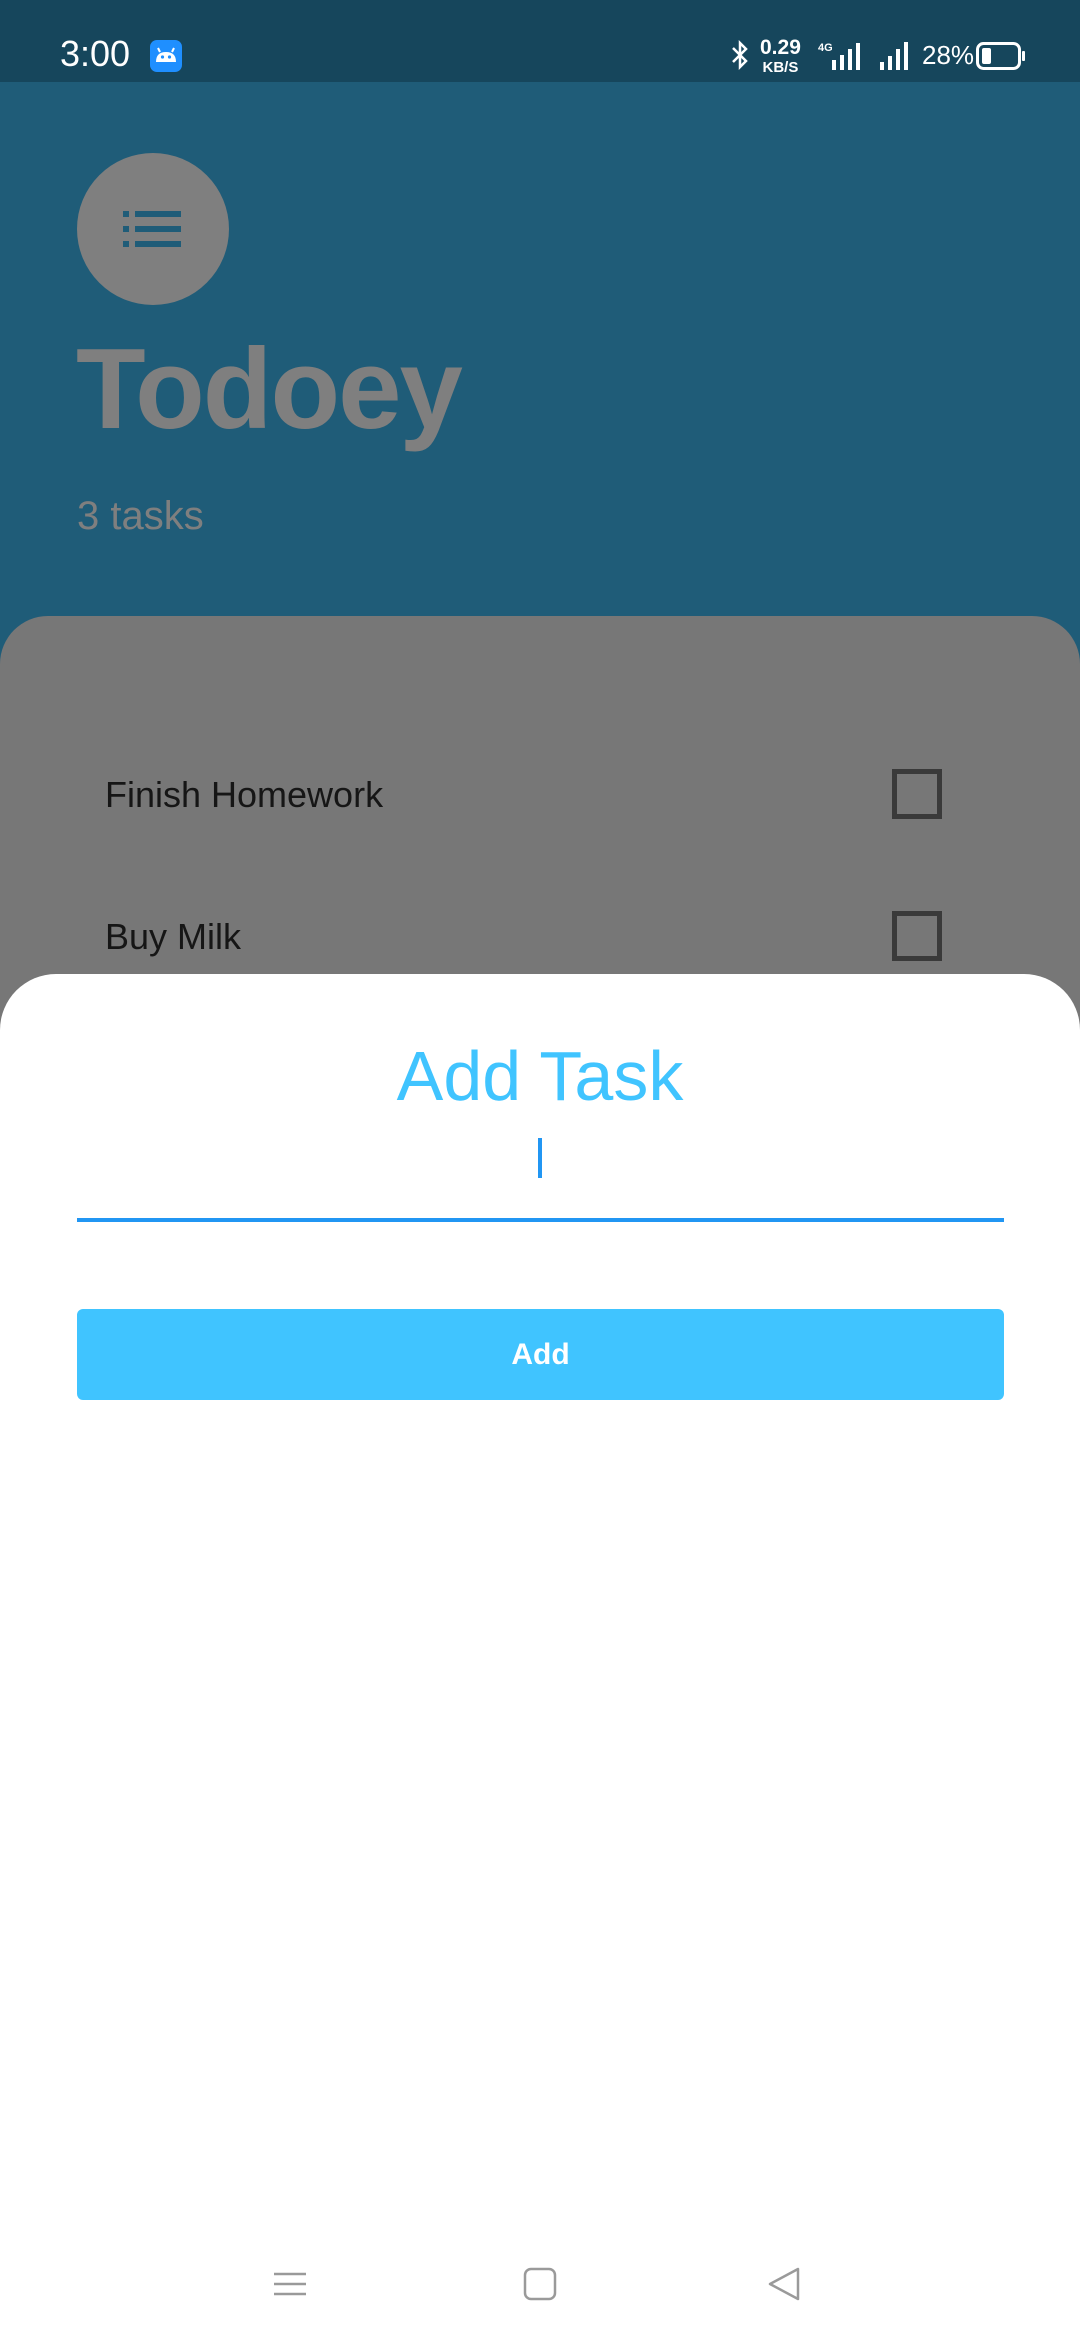 The height and width of the screenshot is (2340, 1080). Describe the element at coordinates (895, 57) in the screenshot. I see `signal-icon` at that location.